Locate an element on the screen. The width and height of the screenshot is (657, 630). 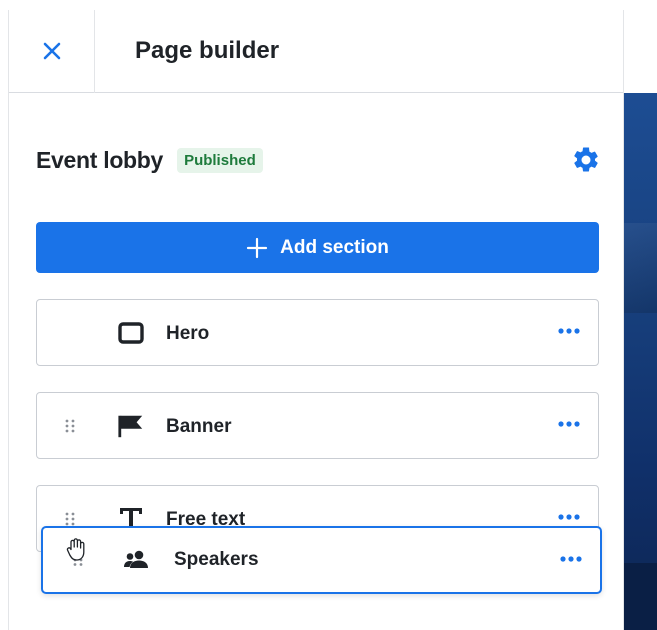
gear-icon is located at coordinates (586, 159).